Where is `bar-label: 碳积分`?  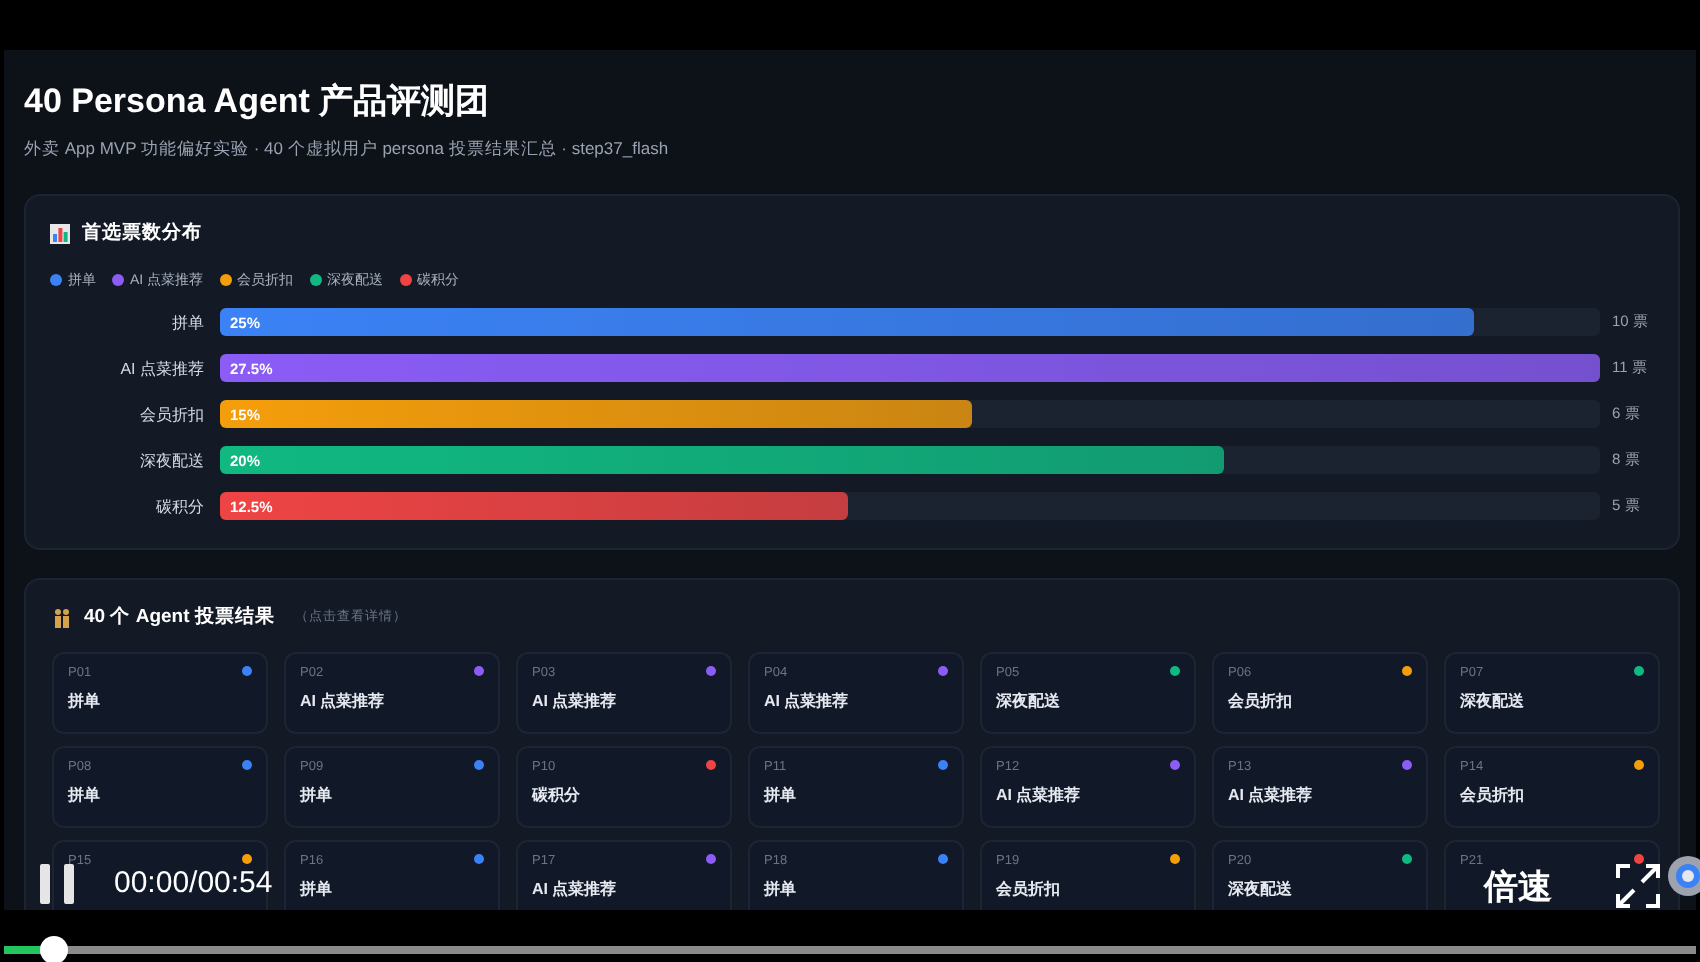 bar-label: 碳积分 is located at coordinates (180, 506).